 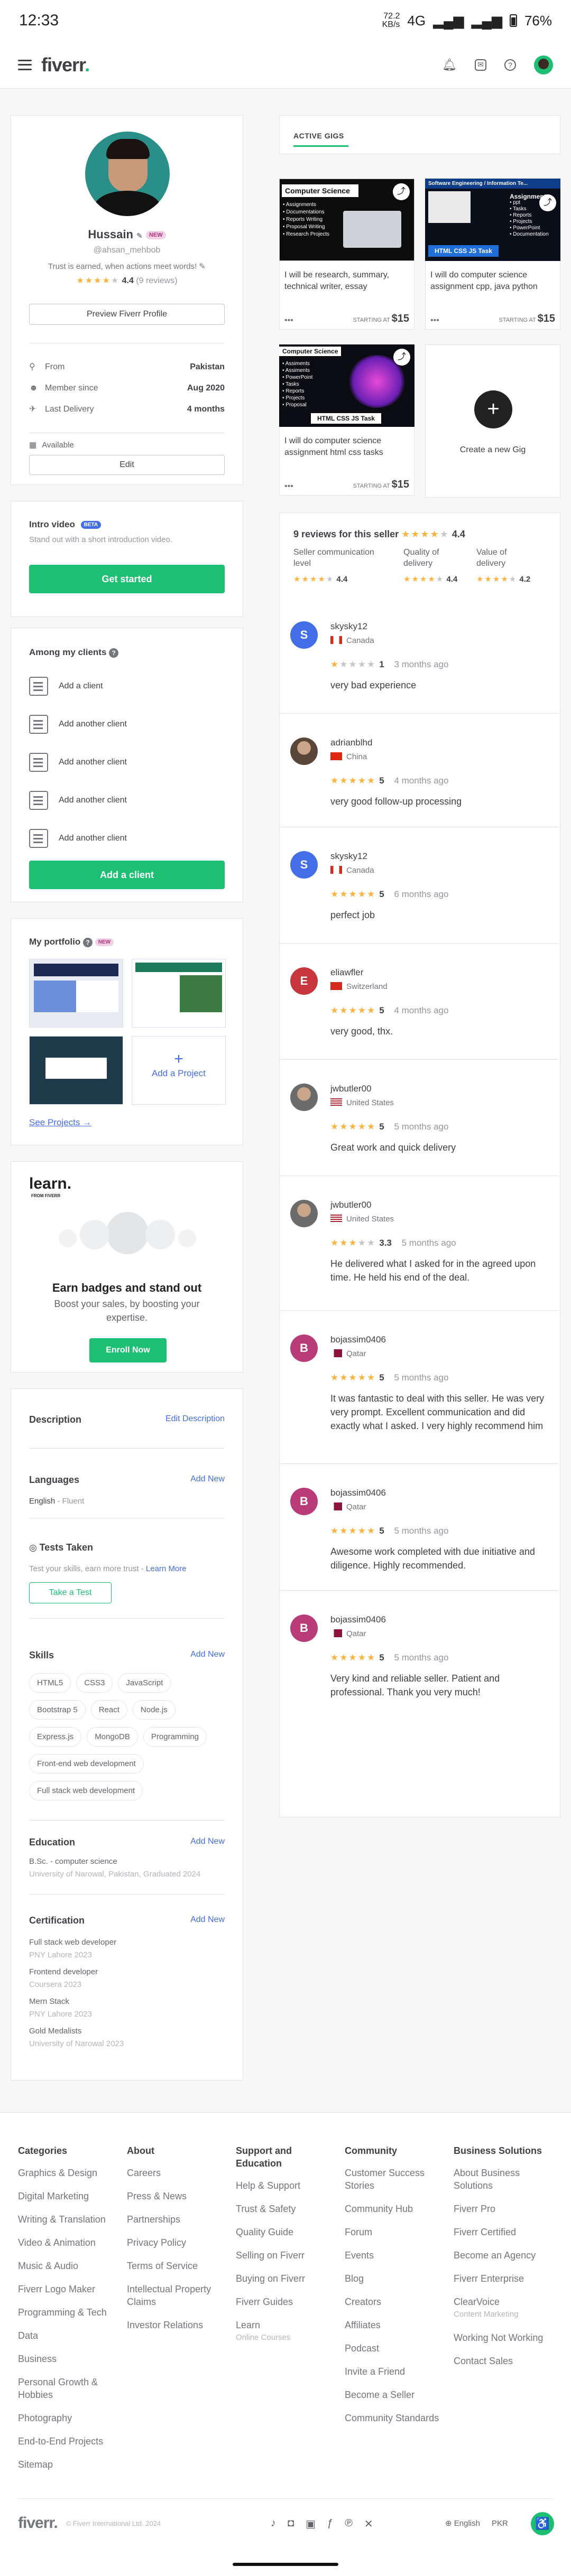 What do you see at coordinates (368, 2524) in the screenshot?
I see `x-icon: ✕` at bounding box center [368, 2524].